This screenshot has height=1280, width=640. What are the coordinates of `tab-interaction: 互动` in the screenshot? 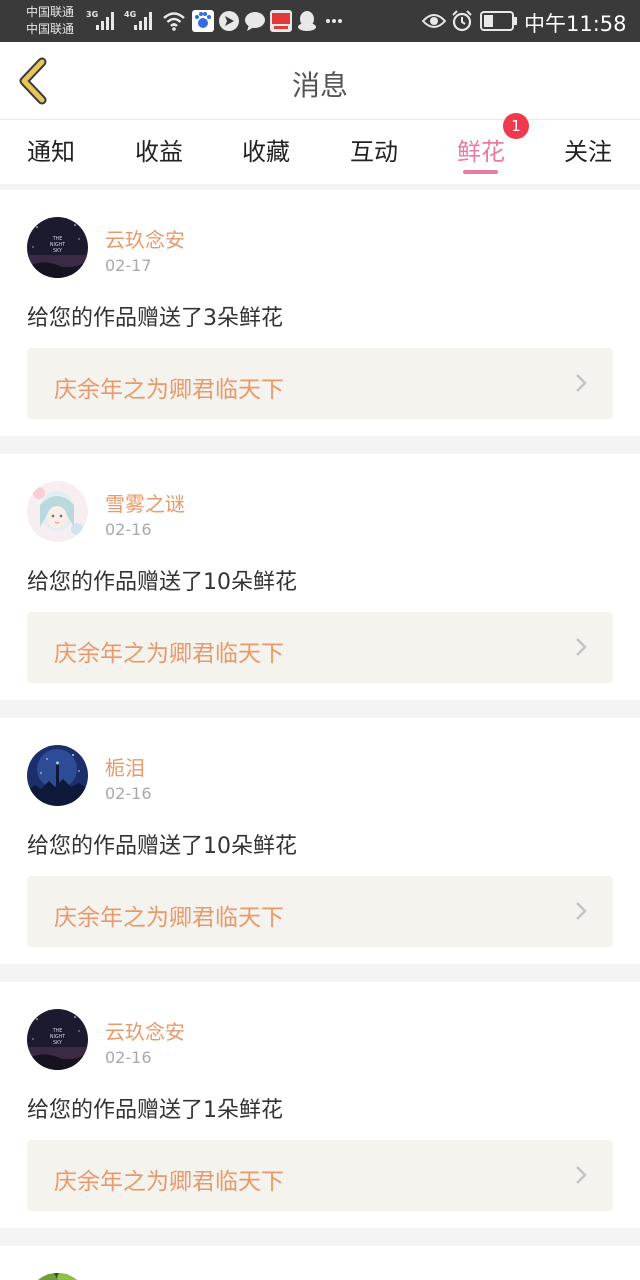 It's located at (374, 154).